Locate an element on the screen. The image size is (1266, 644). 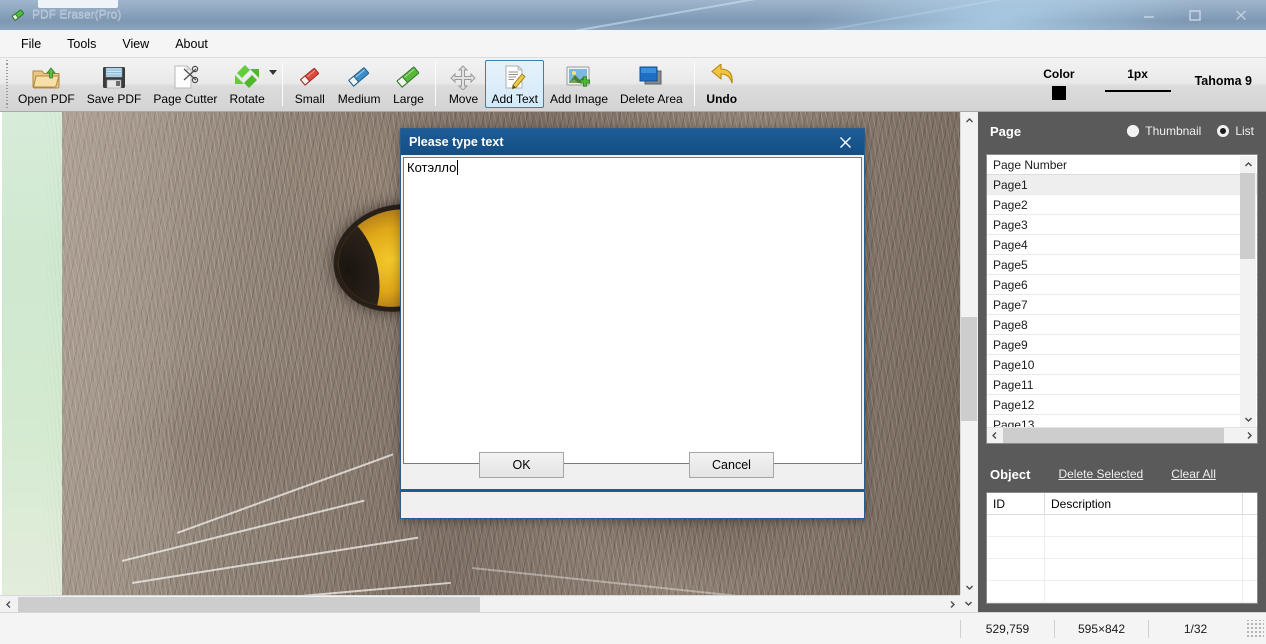
large-eraser-button: Large is located at coordinates (408, 84).